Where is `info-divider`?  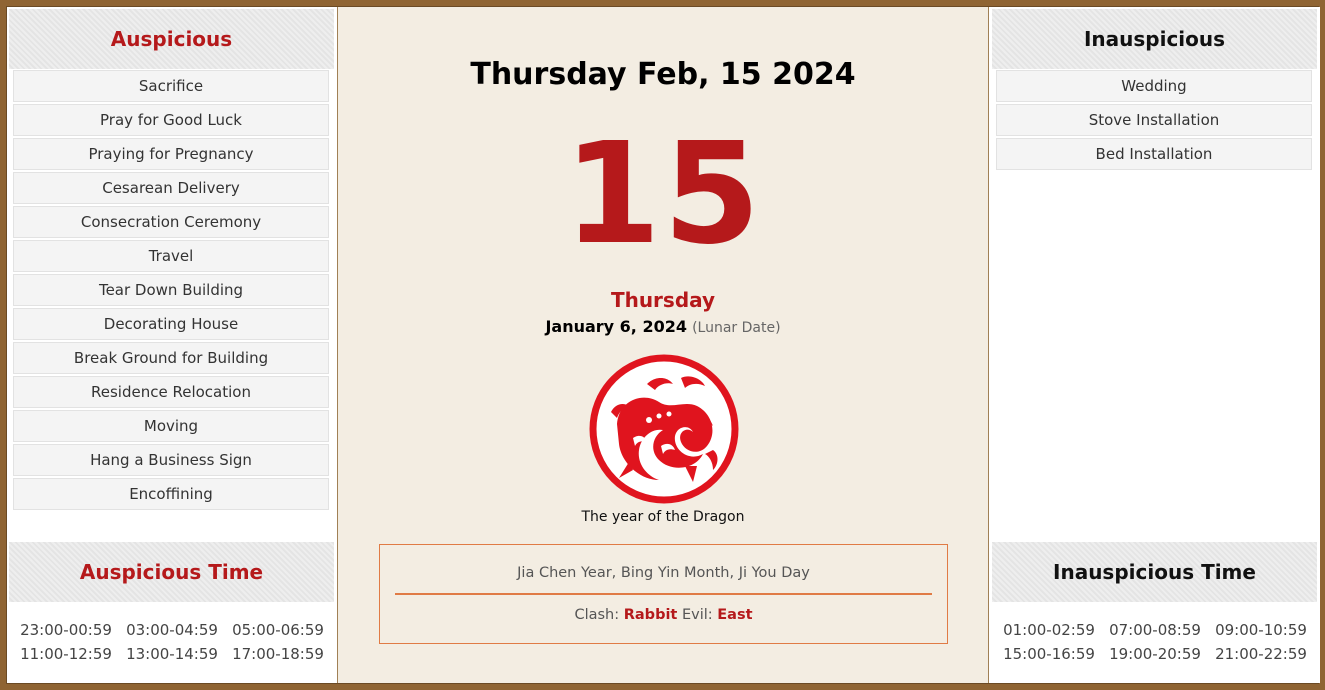 info-divider is located at coordinates (663, 594).